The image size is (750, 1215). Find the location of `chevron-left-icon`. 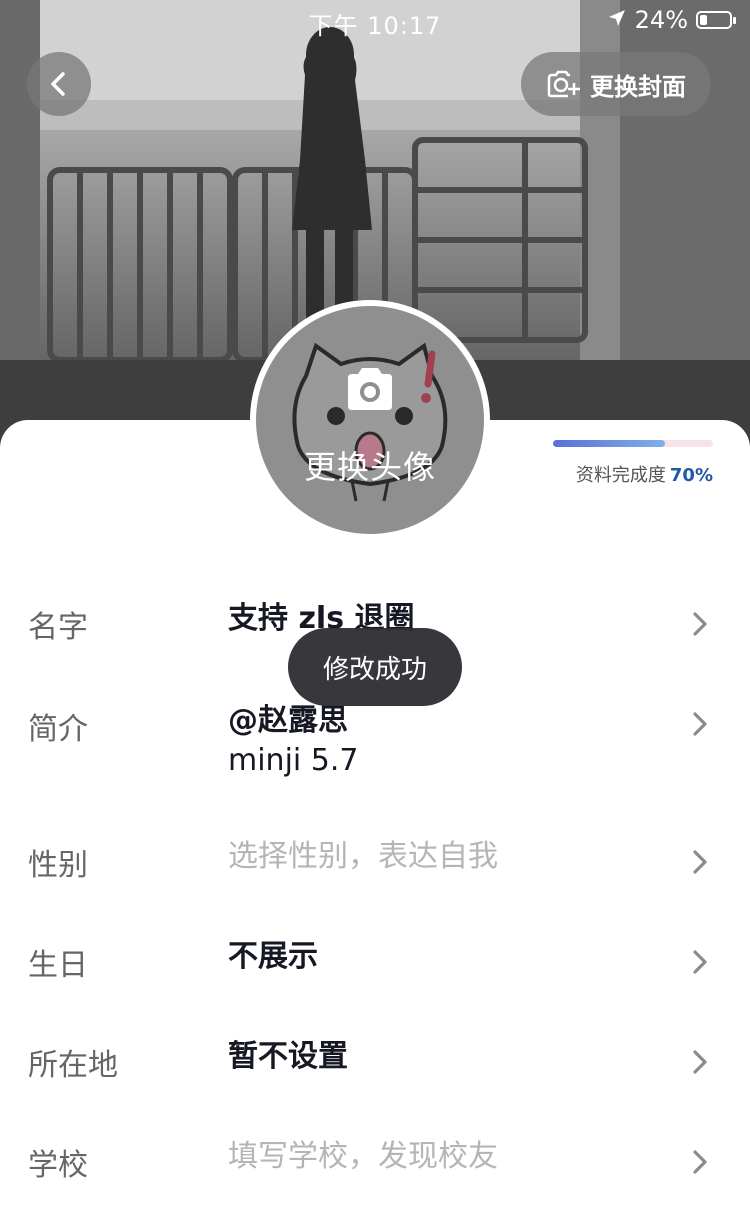

chevron-left-icon is located at coordinates (58, 84).